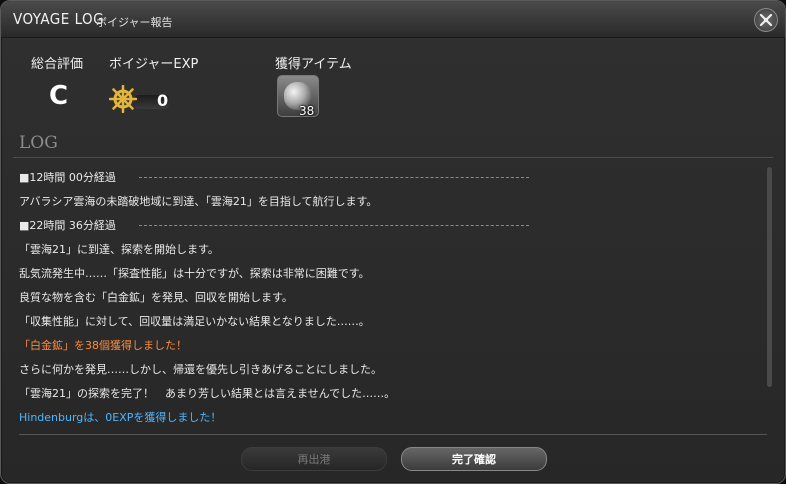 The width and height of the screenshot is (786, 484). Describe the element at coordinates (120, 417) in the screenshot. I see `log-line-10: Hindenburgは、0EXPを獲得しました！` at that location.